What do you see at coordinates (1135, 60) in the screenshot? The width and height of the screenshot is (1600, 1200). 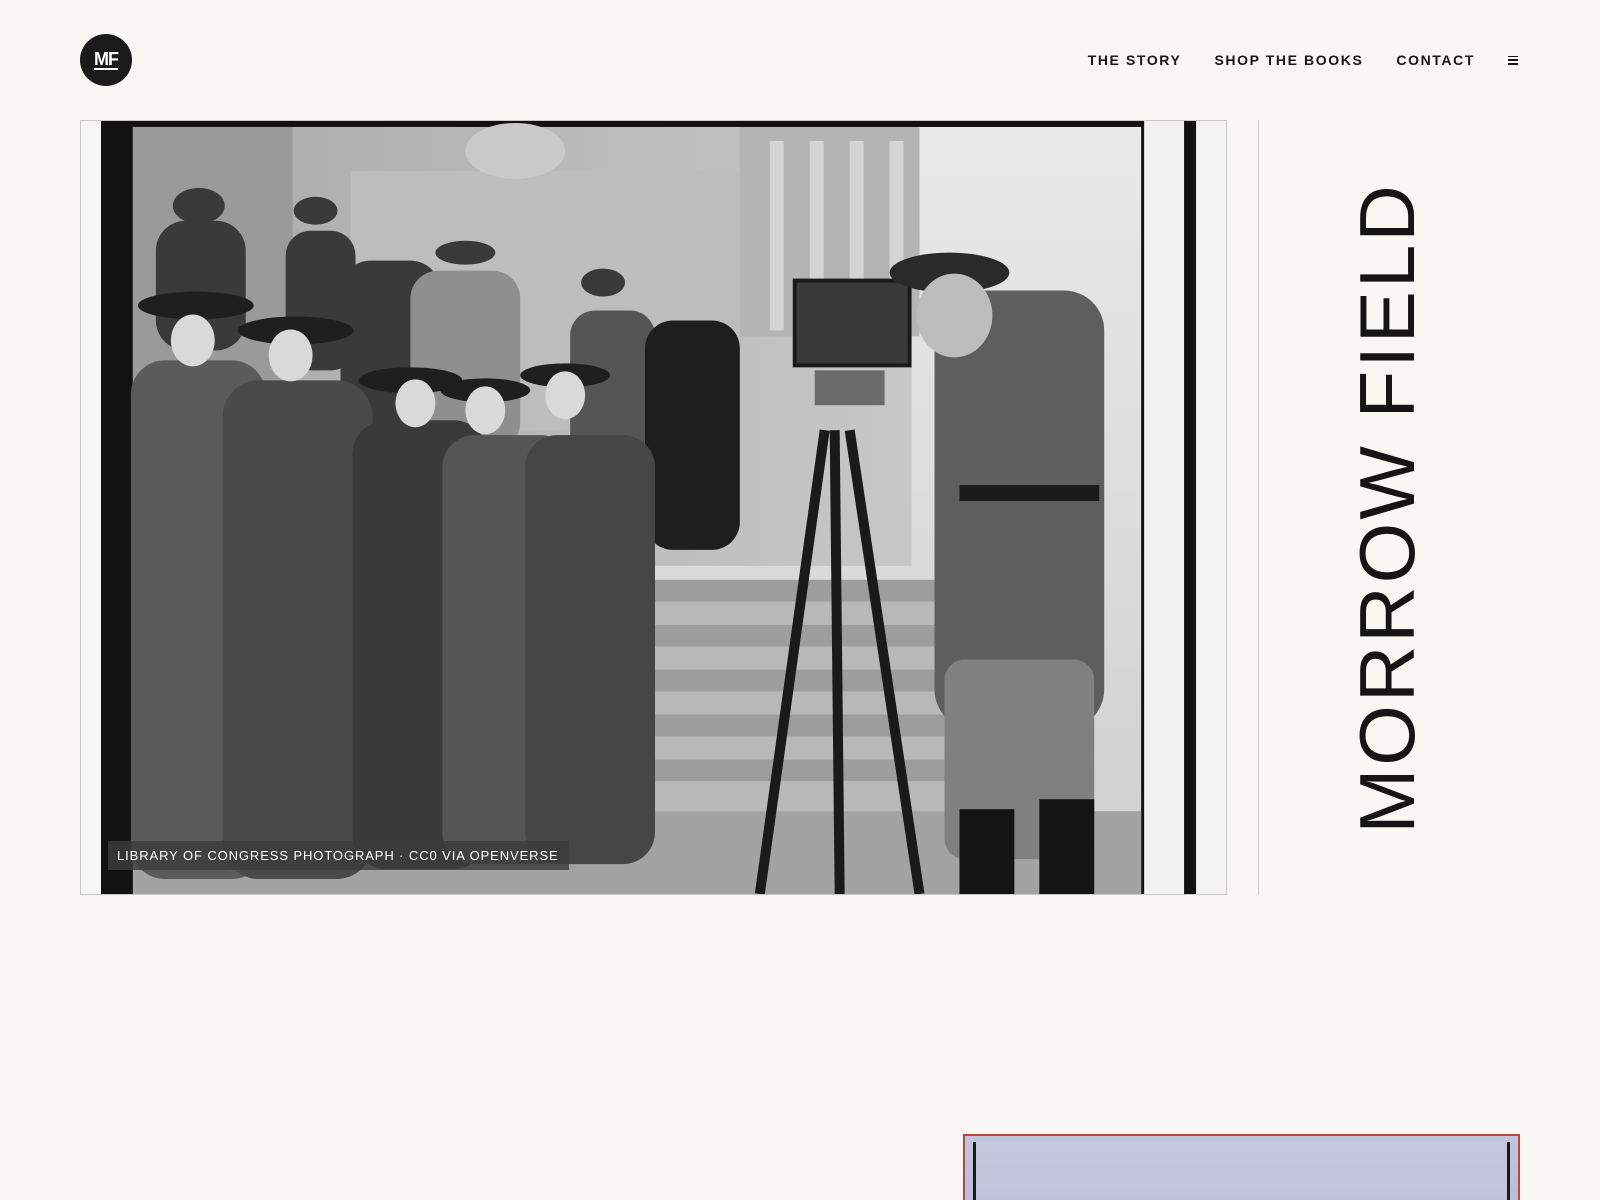 I see `nav-link-the-story: THE STORY` at bounding box center [1135, 60].